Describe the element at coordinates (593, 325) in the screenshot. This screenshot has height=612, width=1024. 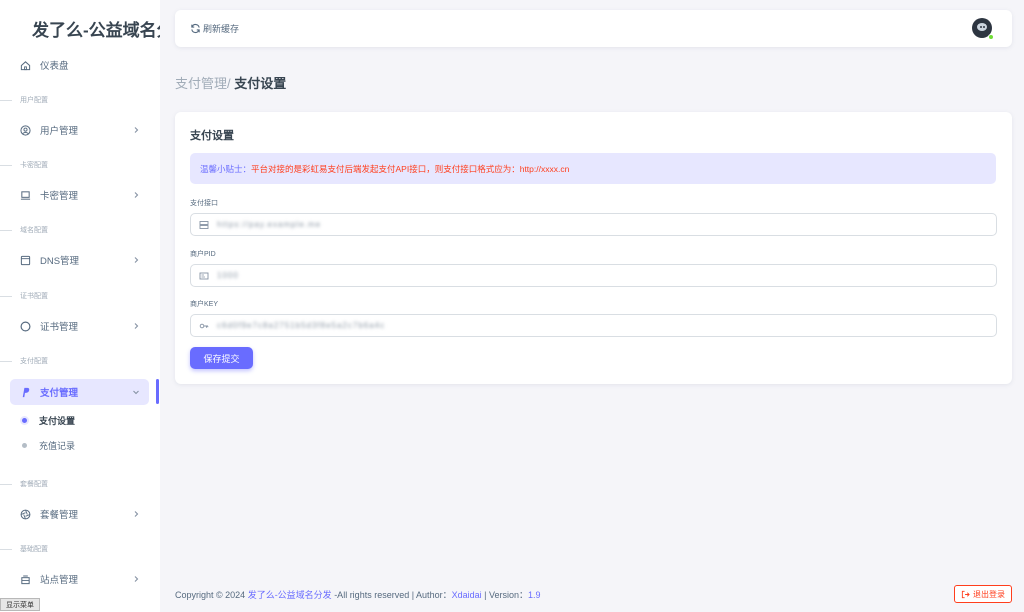
I see `merchant-key-input: c6d0f9e7c8a2751b5d3f8e5a2c7b6a4c` at that location.